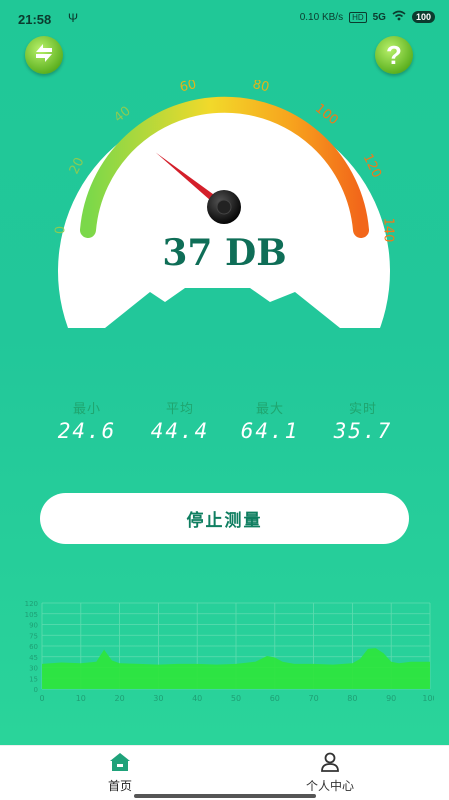  I want to click on x-tick-label: 20, so click(120, 698).